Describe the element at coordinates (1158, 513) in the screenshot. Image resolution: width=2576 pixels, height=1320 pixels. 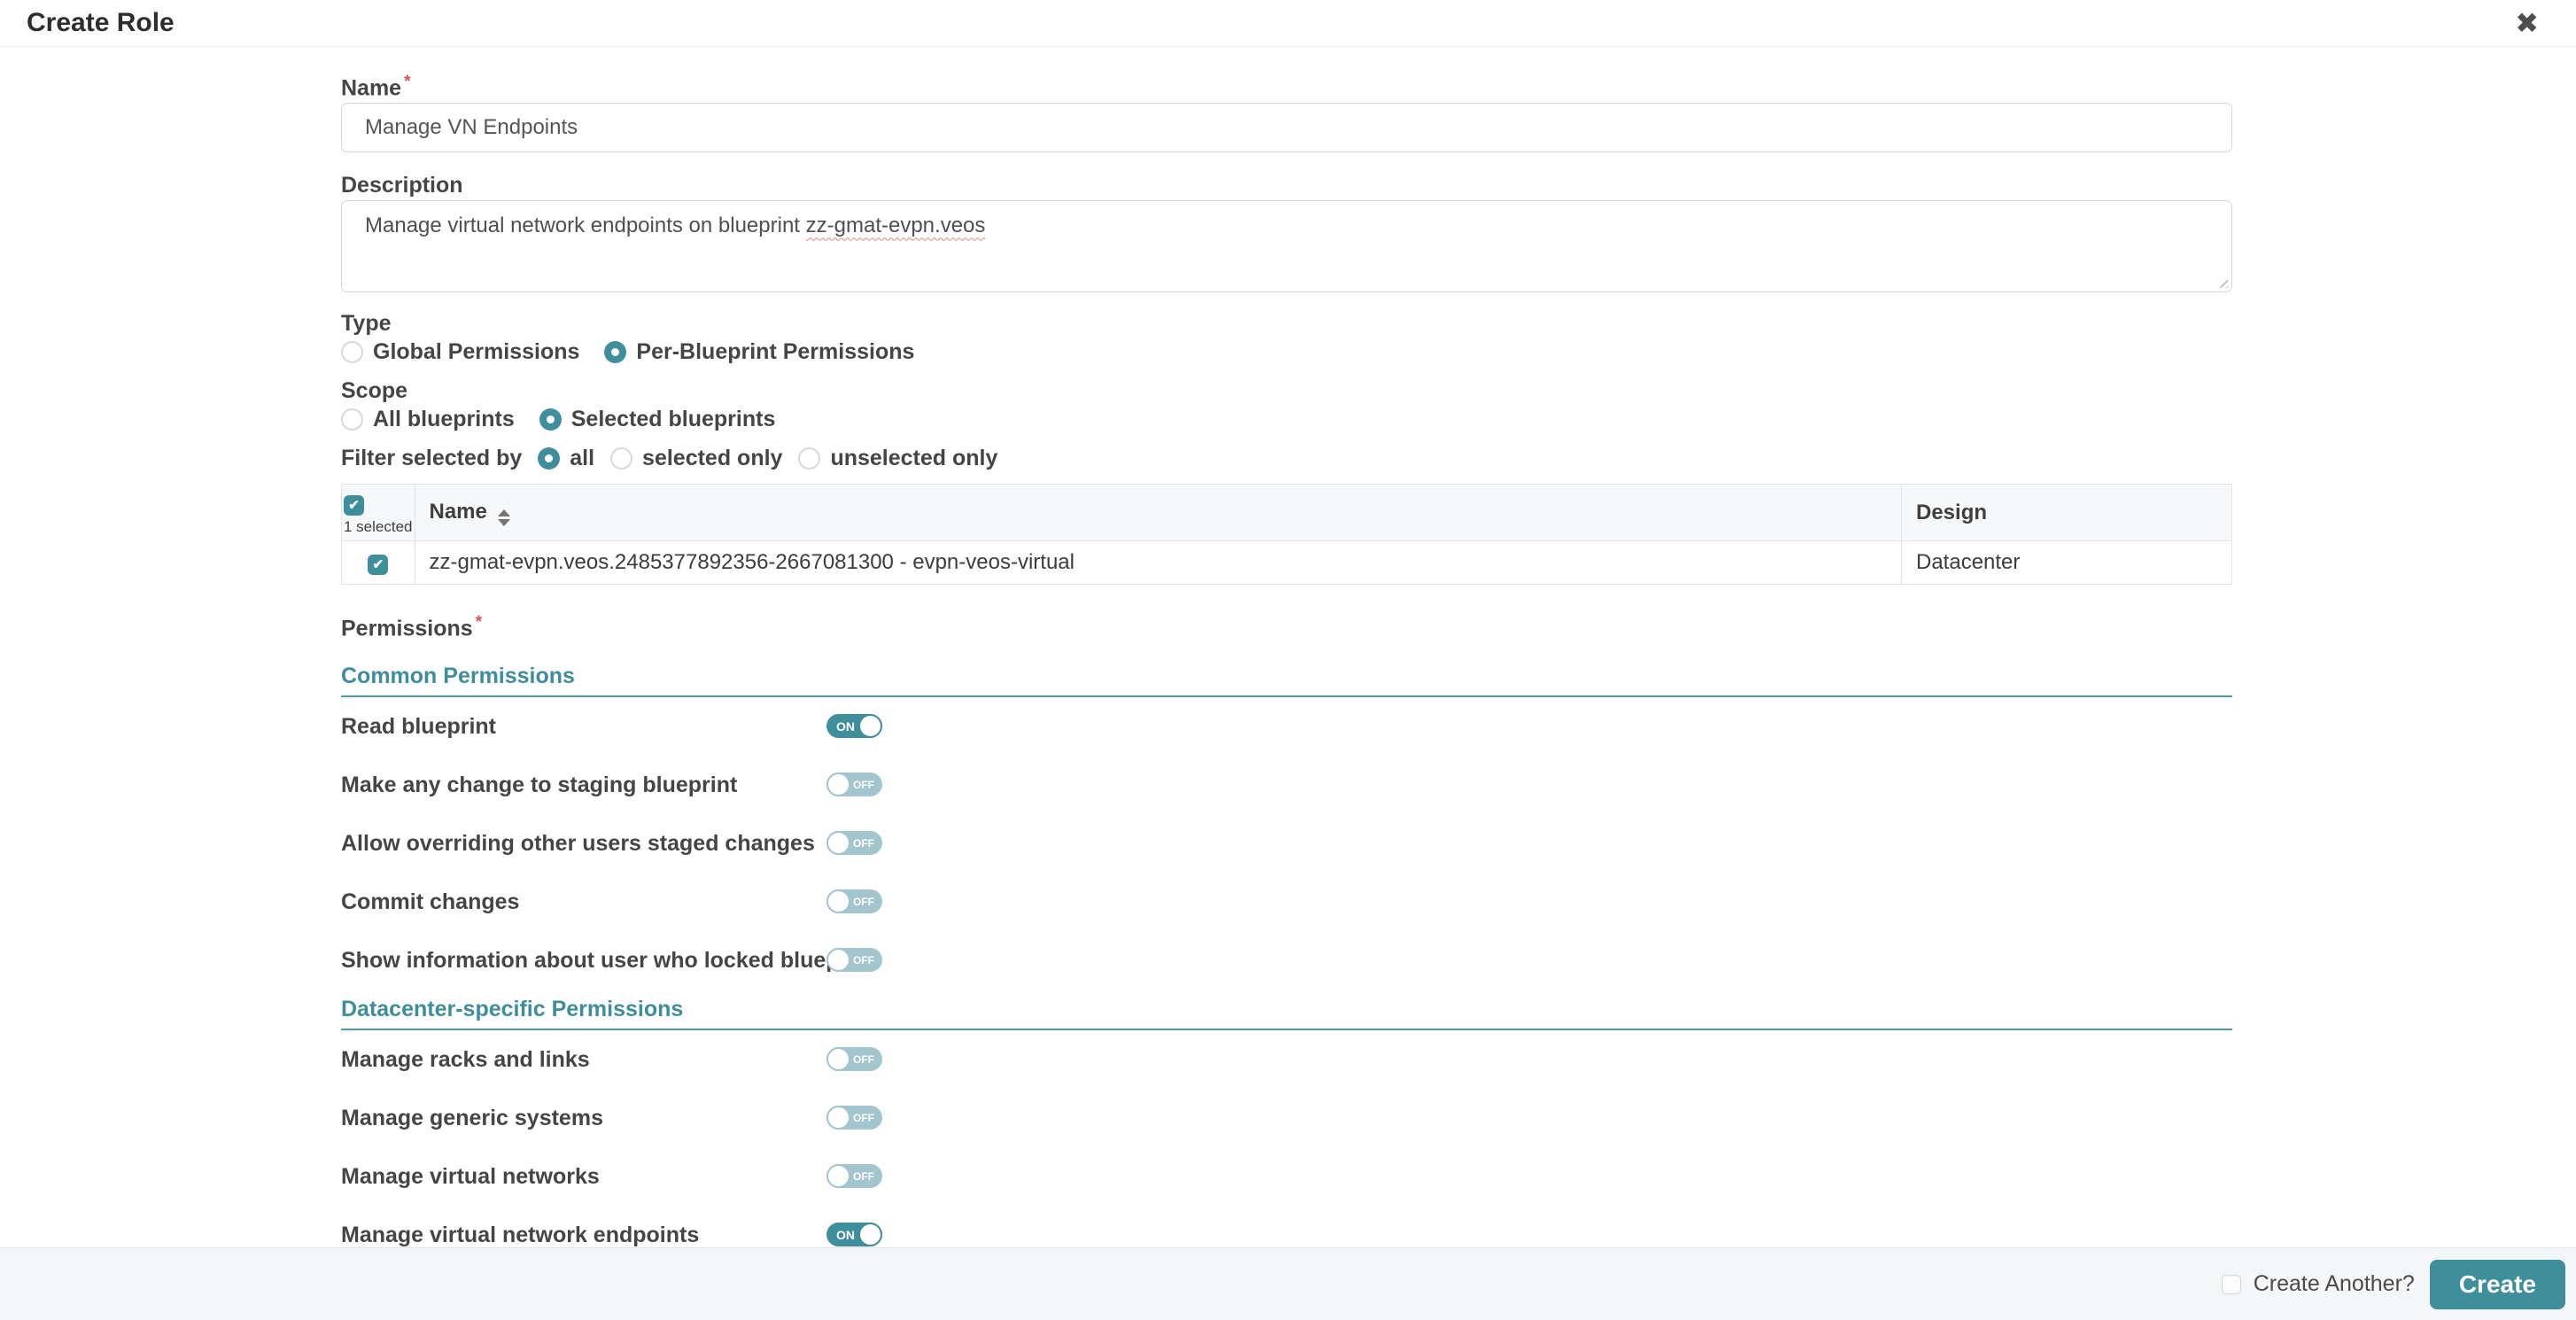
I see `column-header-name: Name` at that location.